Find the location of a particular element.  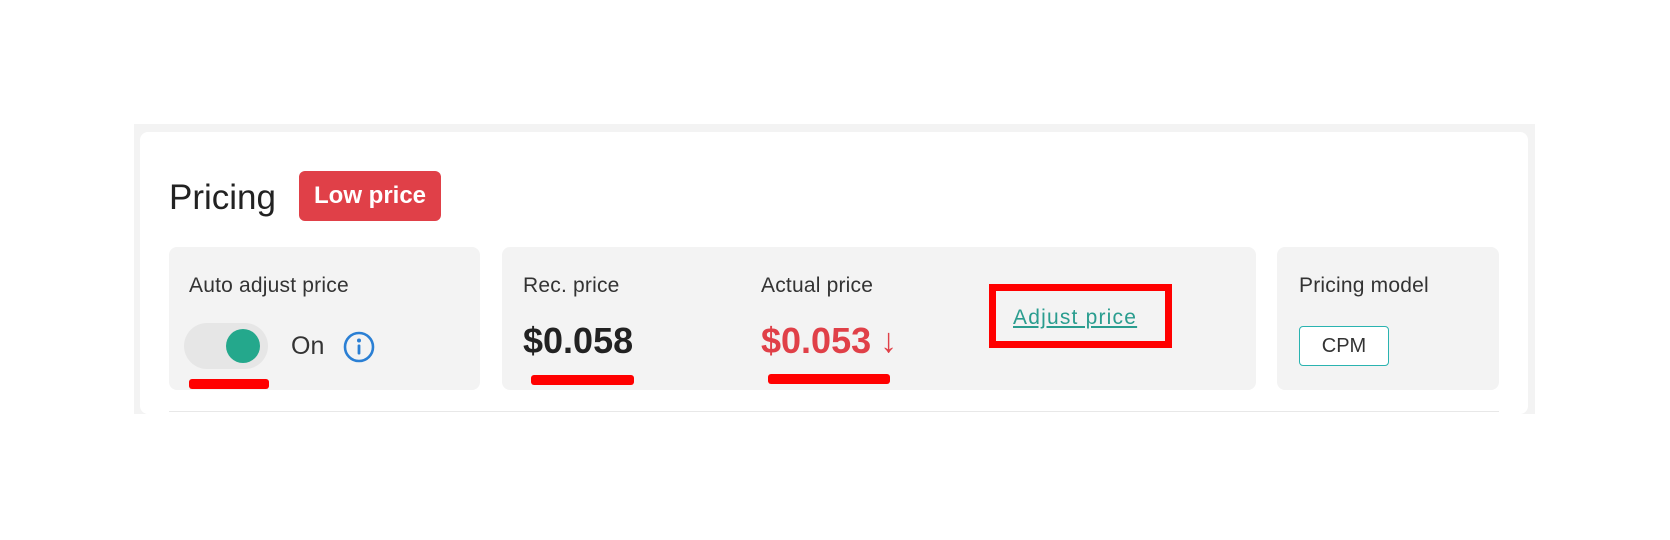

toggle-knob is located at coordinates (243, 346).